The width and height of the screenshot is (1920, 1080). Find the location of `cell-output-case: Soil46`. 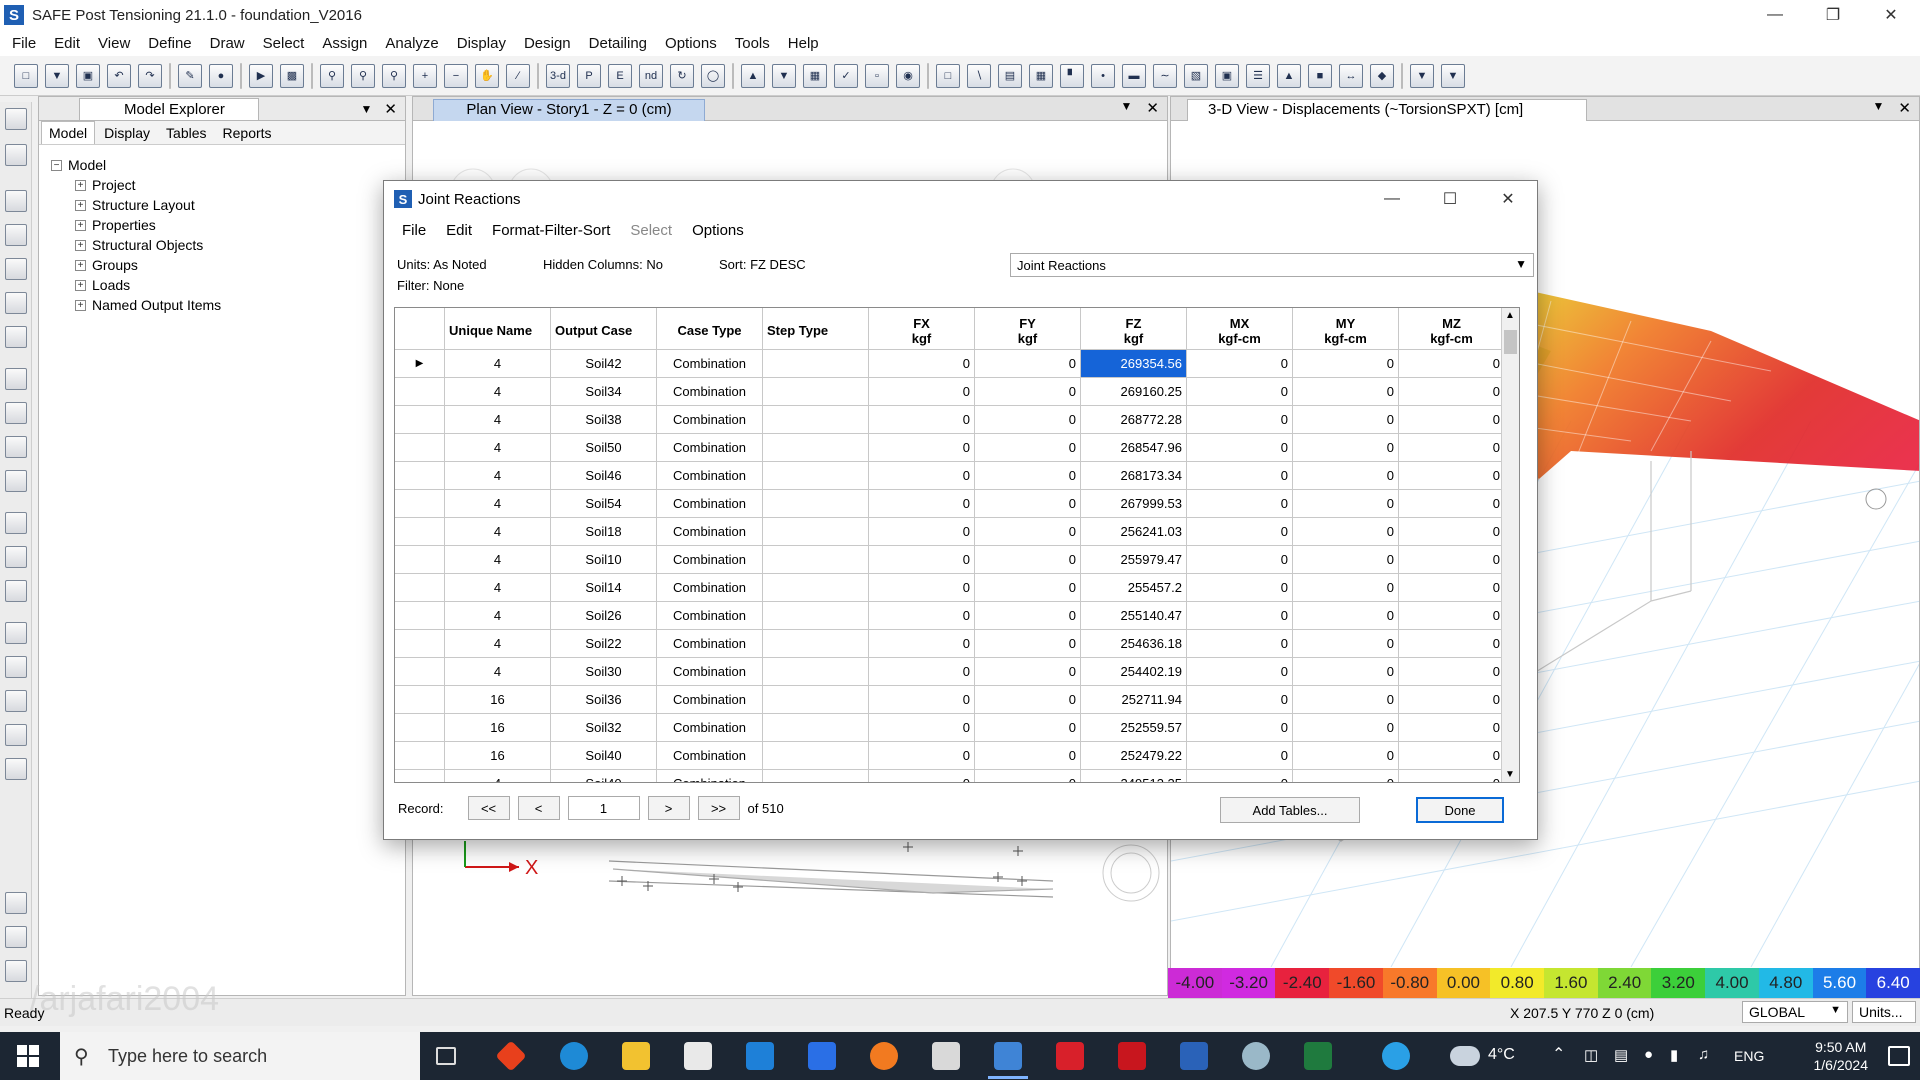

cell-output-case: Soil46 is located at coordinates (604, 476).